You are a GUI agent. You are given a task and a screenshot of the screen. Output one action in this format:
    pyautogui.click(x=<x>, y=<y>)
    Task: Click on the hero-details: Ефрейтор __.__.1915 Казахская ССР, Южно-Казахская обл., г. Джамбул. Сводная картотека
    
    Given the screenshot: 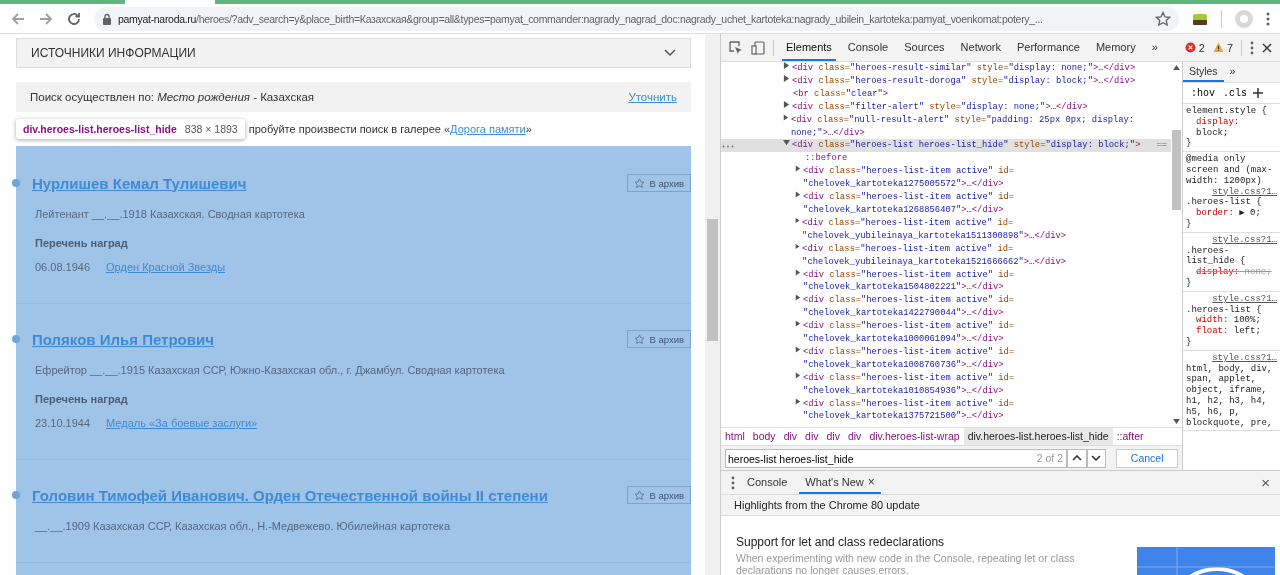 What is the action you would take?
    pyautogui.click(x=270, y=370)
    